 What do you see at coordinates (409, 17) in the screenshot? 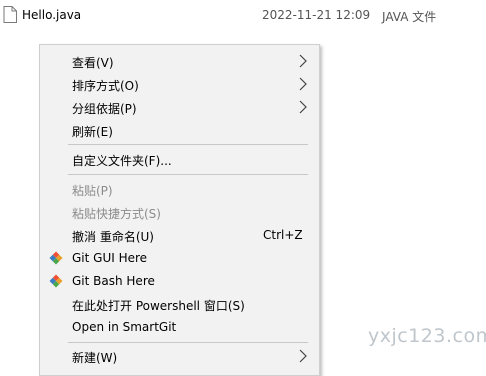
I see `file-type: JAVA 文件` at bounding box center [409, 17].